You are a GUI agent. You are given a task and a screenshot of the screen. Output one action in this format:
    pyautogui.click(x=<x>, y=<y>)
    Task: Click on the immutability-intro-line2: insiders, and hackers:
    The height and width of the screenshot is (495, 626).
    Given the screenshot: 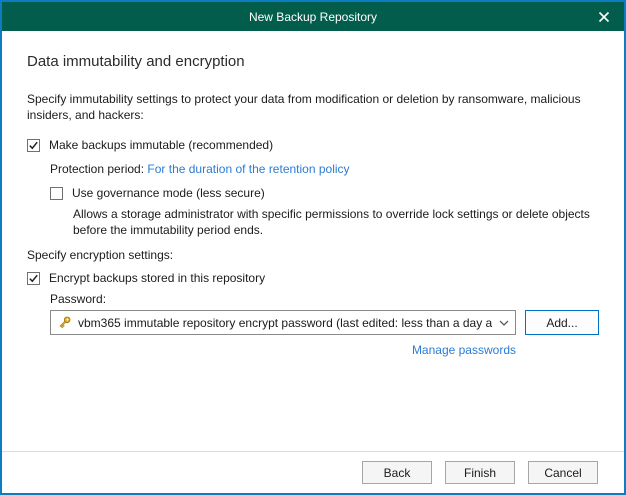 What is the action you would take?
    pyautogui.click(x=85, y=115)
    